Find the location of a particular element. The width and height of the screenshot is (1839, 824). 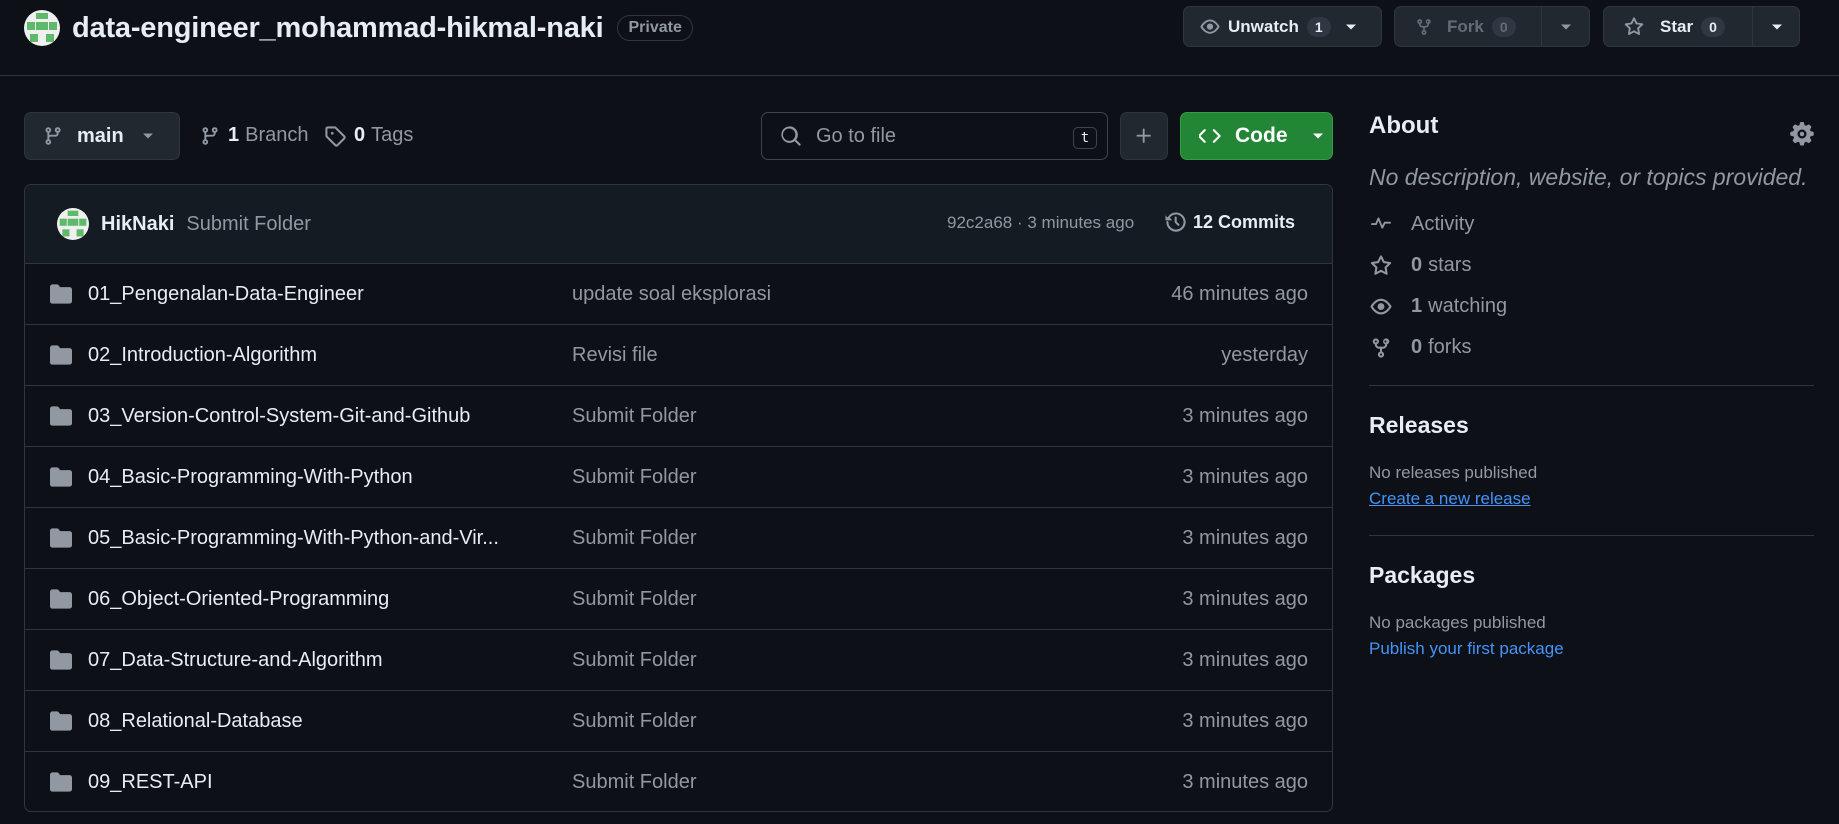

eye-icon is located at coordinates (1210, 27).